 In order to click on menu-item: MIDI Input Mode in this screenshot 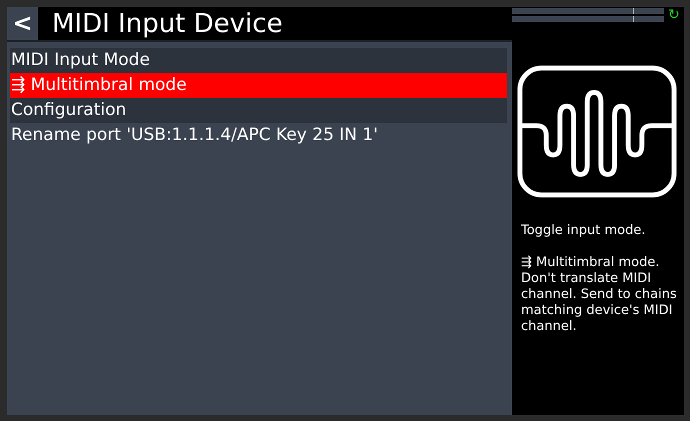, I will do `click(258, 60)`.